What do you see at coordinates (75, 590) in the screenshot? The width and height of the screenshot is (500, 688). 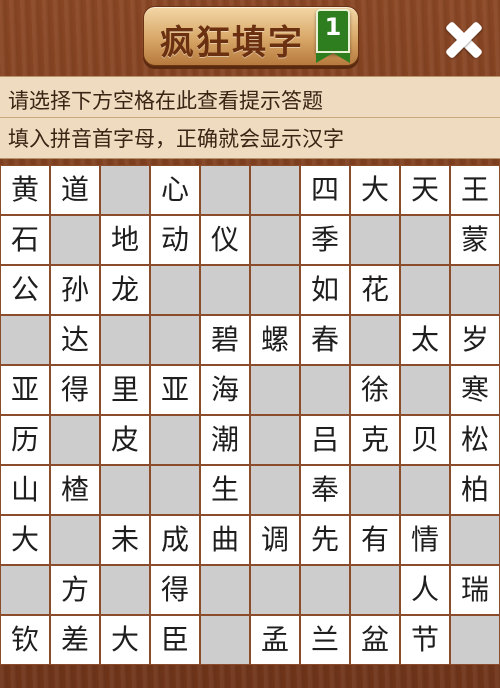 I see `grid-cell: 方` at bounding box center [75, 590].